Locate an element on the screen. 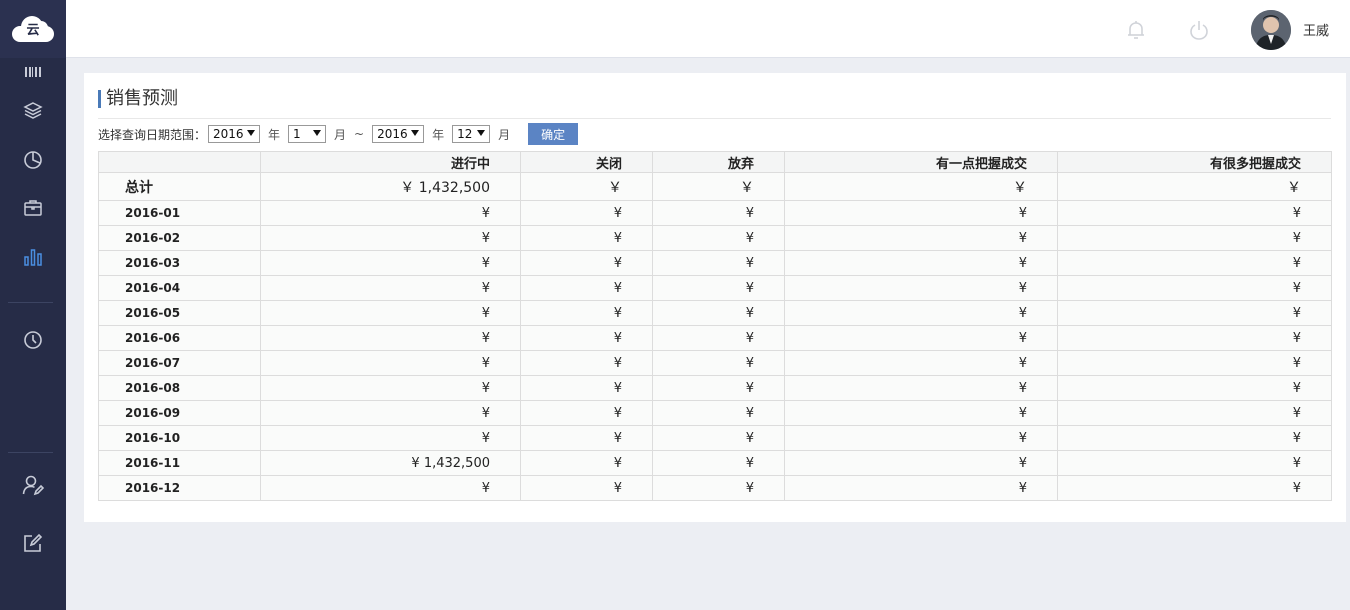 This screenshot has width=1350, height=610. row-label: 2016-01 is located at coordinates (179, 213).